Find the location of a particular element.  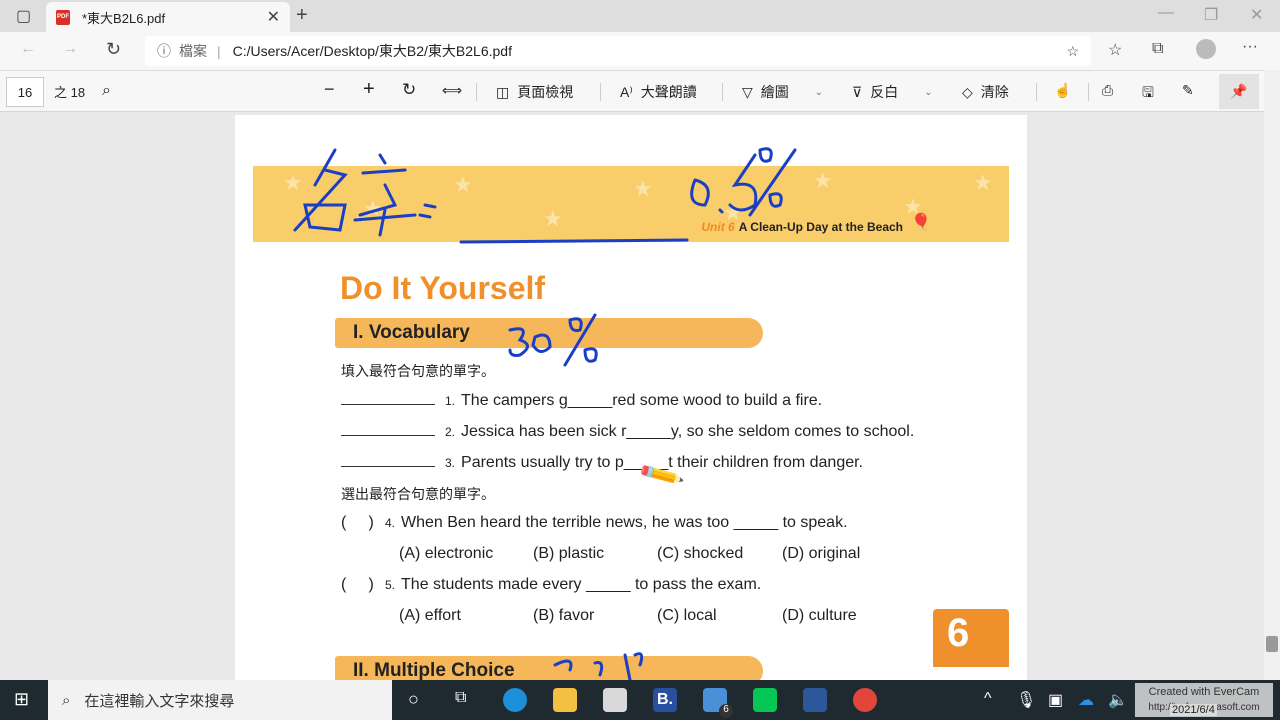

close-tab-icon: ✕ is located at coordinates (273, 17).